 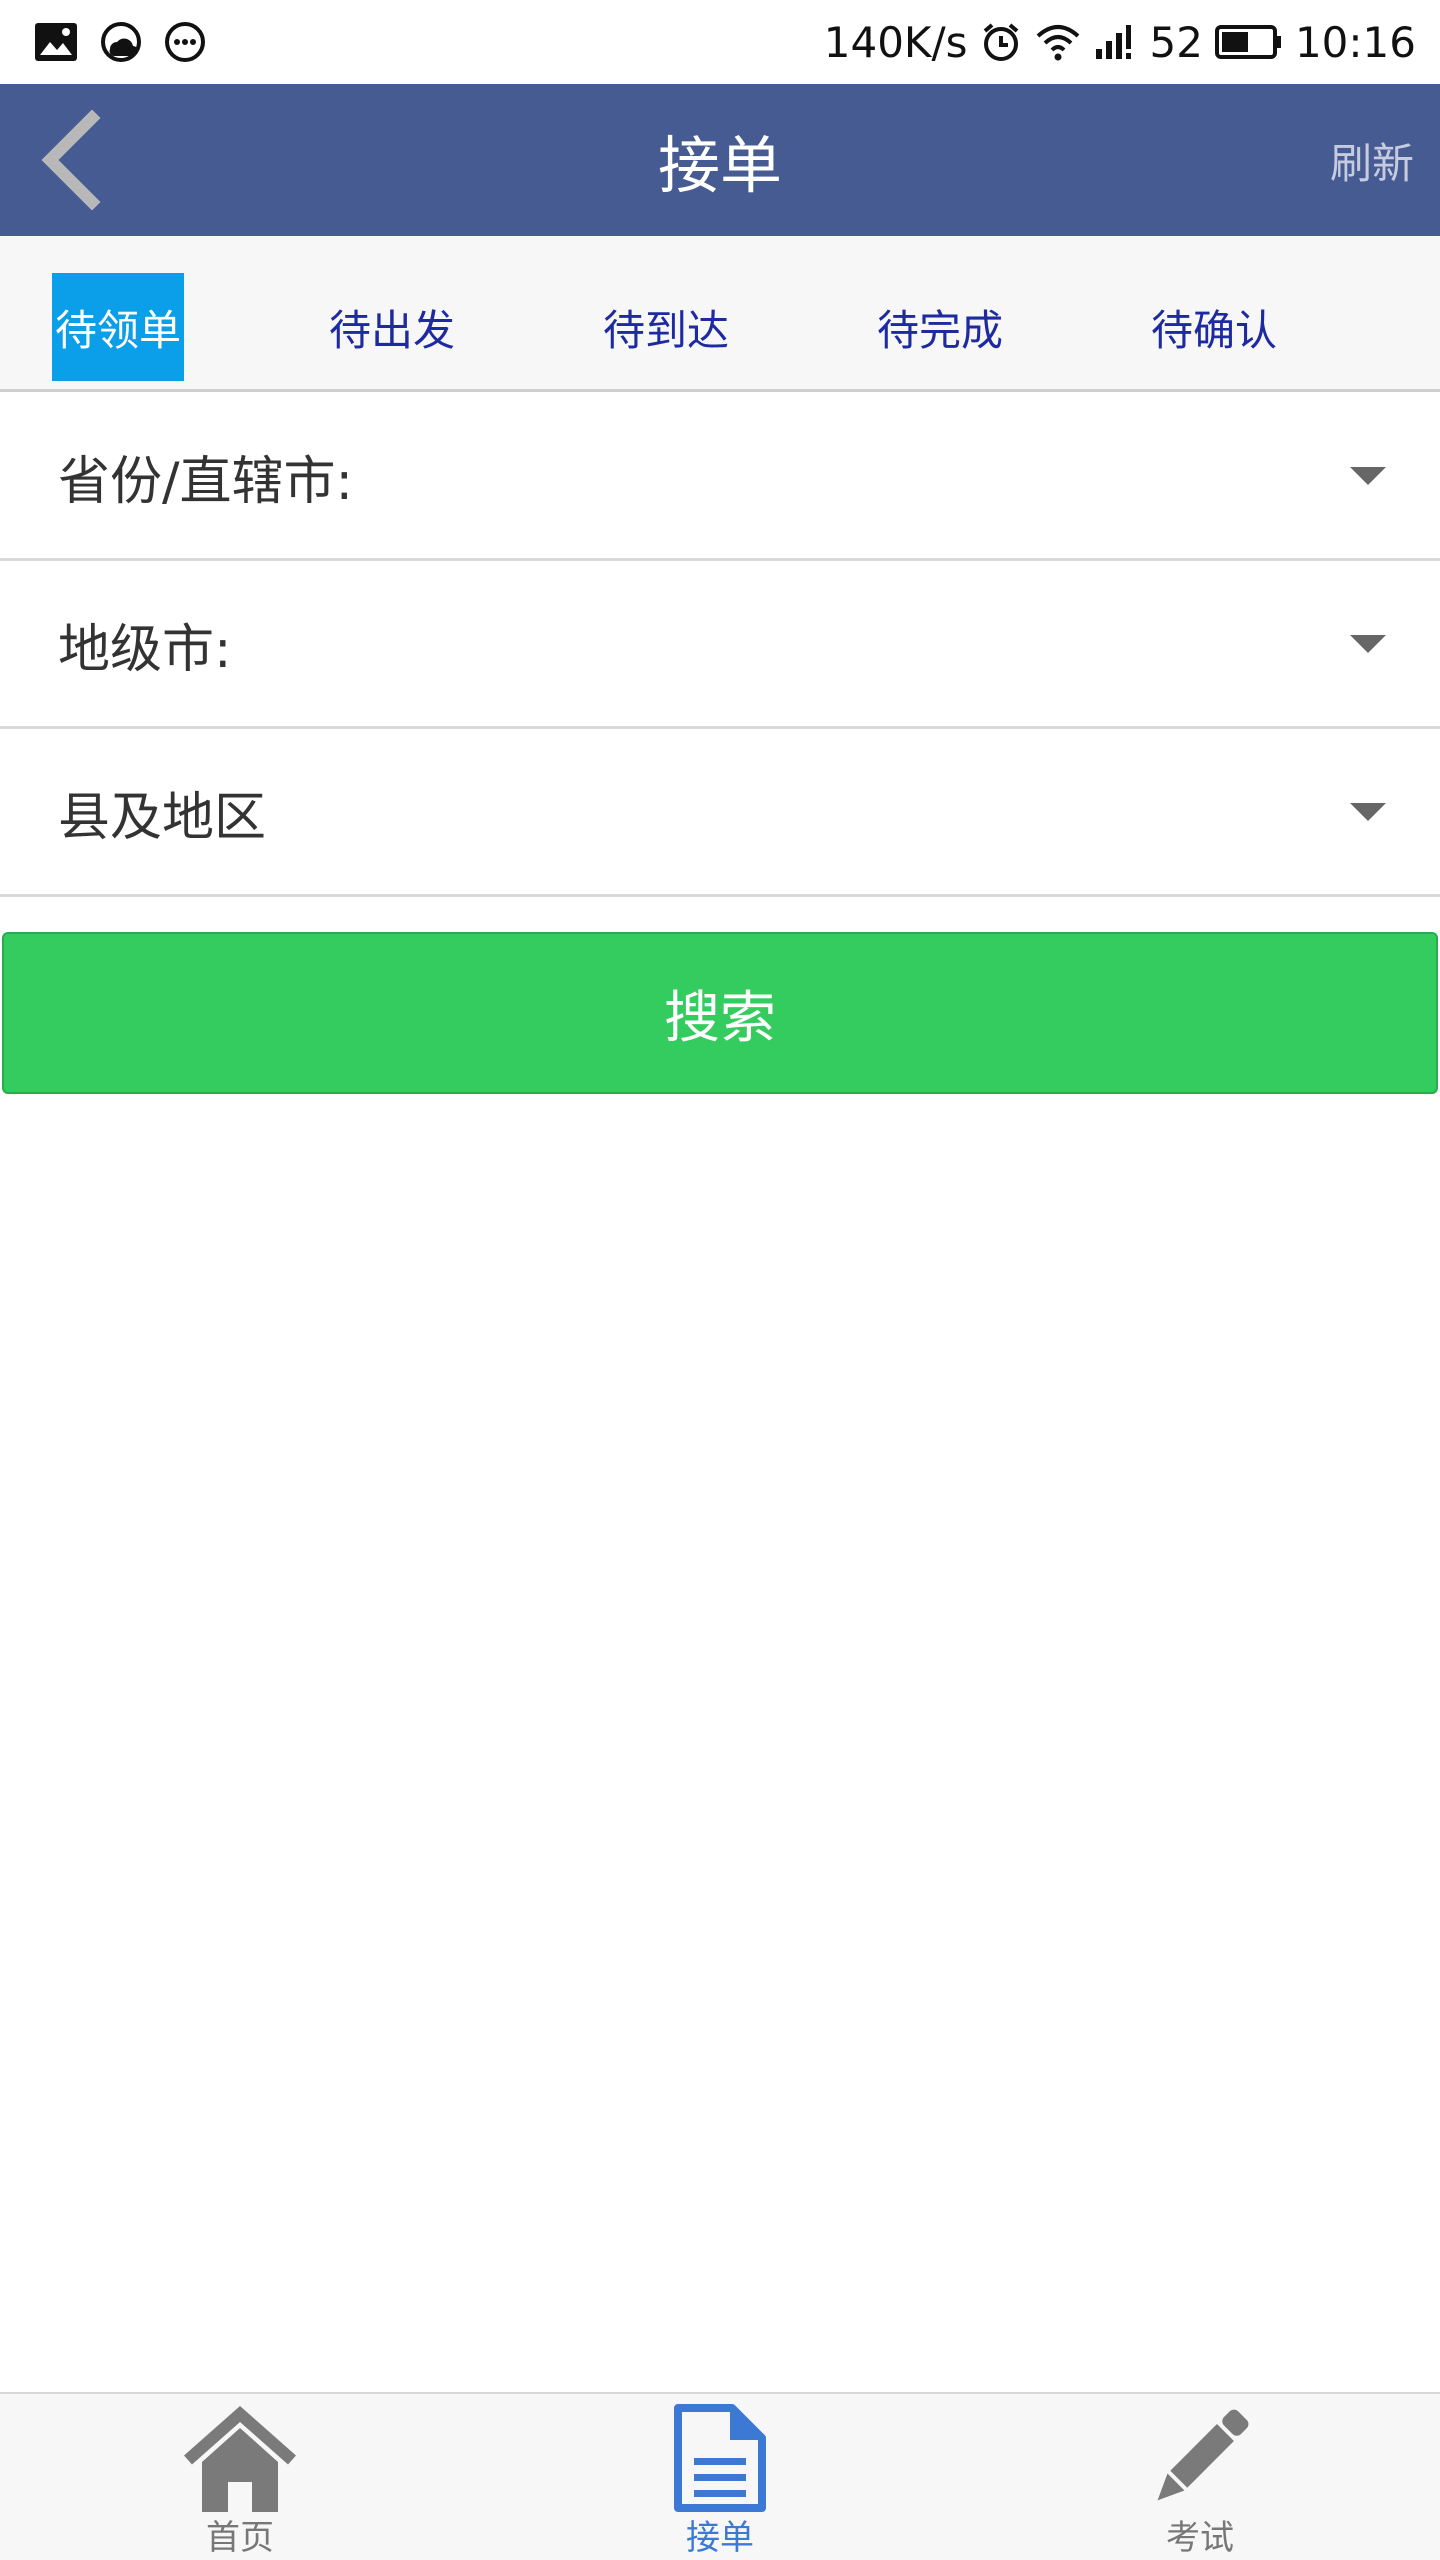 I want to click on nav-label-orders: 接单, so click(x=720, y=2538).